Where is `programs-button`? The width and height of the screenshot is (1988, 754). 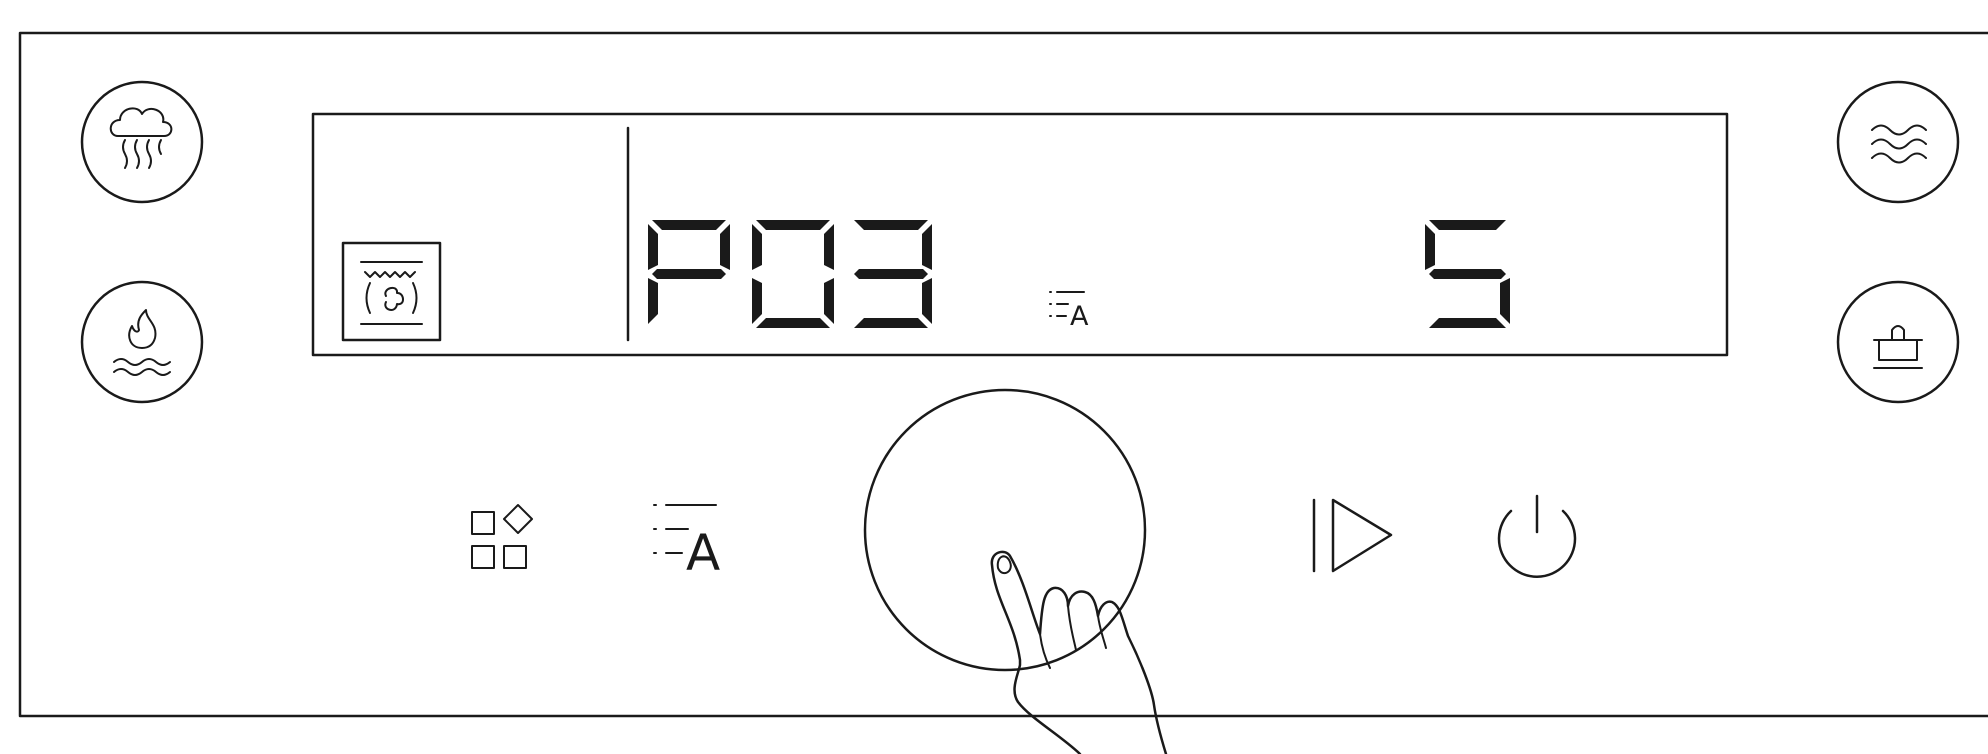
programs-button is located at coordinates (517, 533).